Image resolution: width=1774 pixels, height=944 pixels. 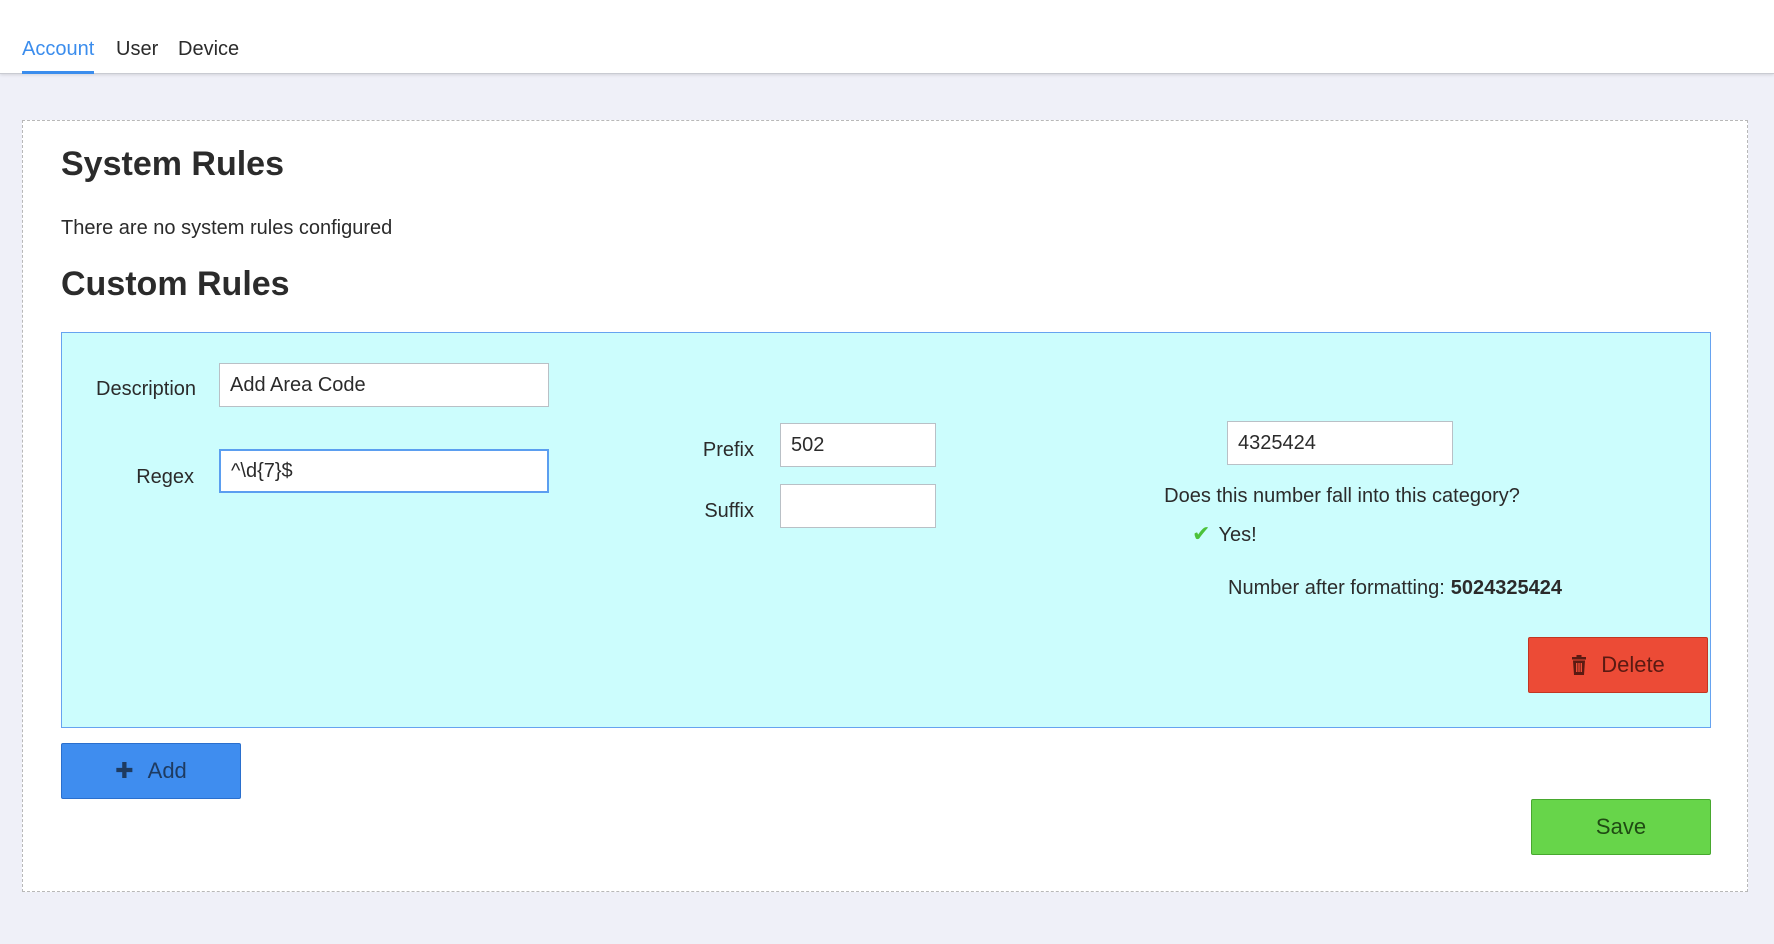 What do you see at coordinates (858, 506) in the screenshot?
I see `suffix-input` at bounding box center [858, 506].